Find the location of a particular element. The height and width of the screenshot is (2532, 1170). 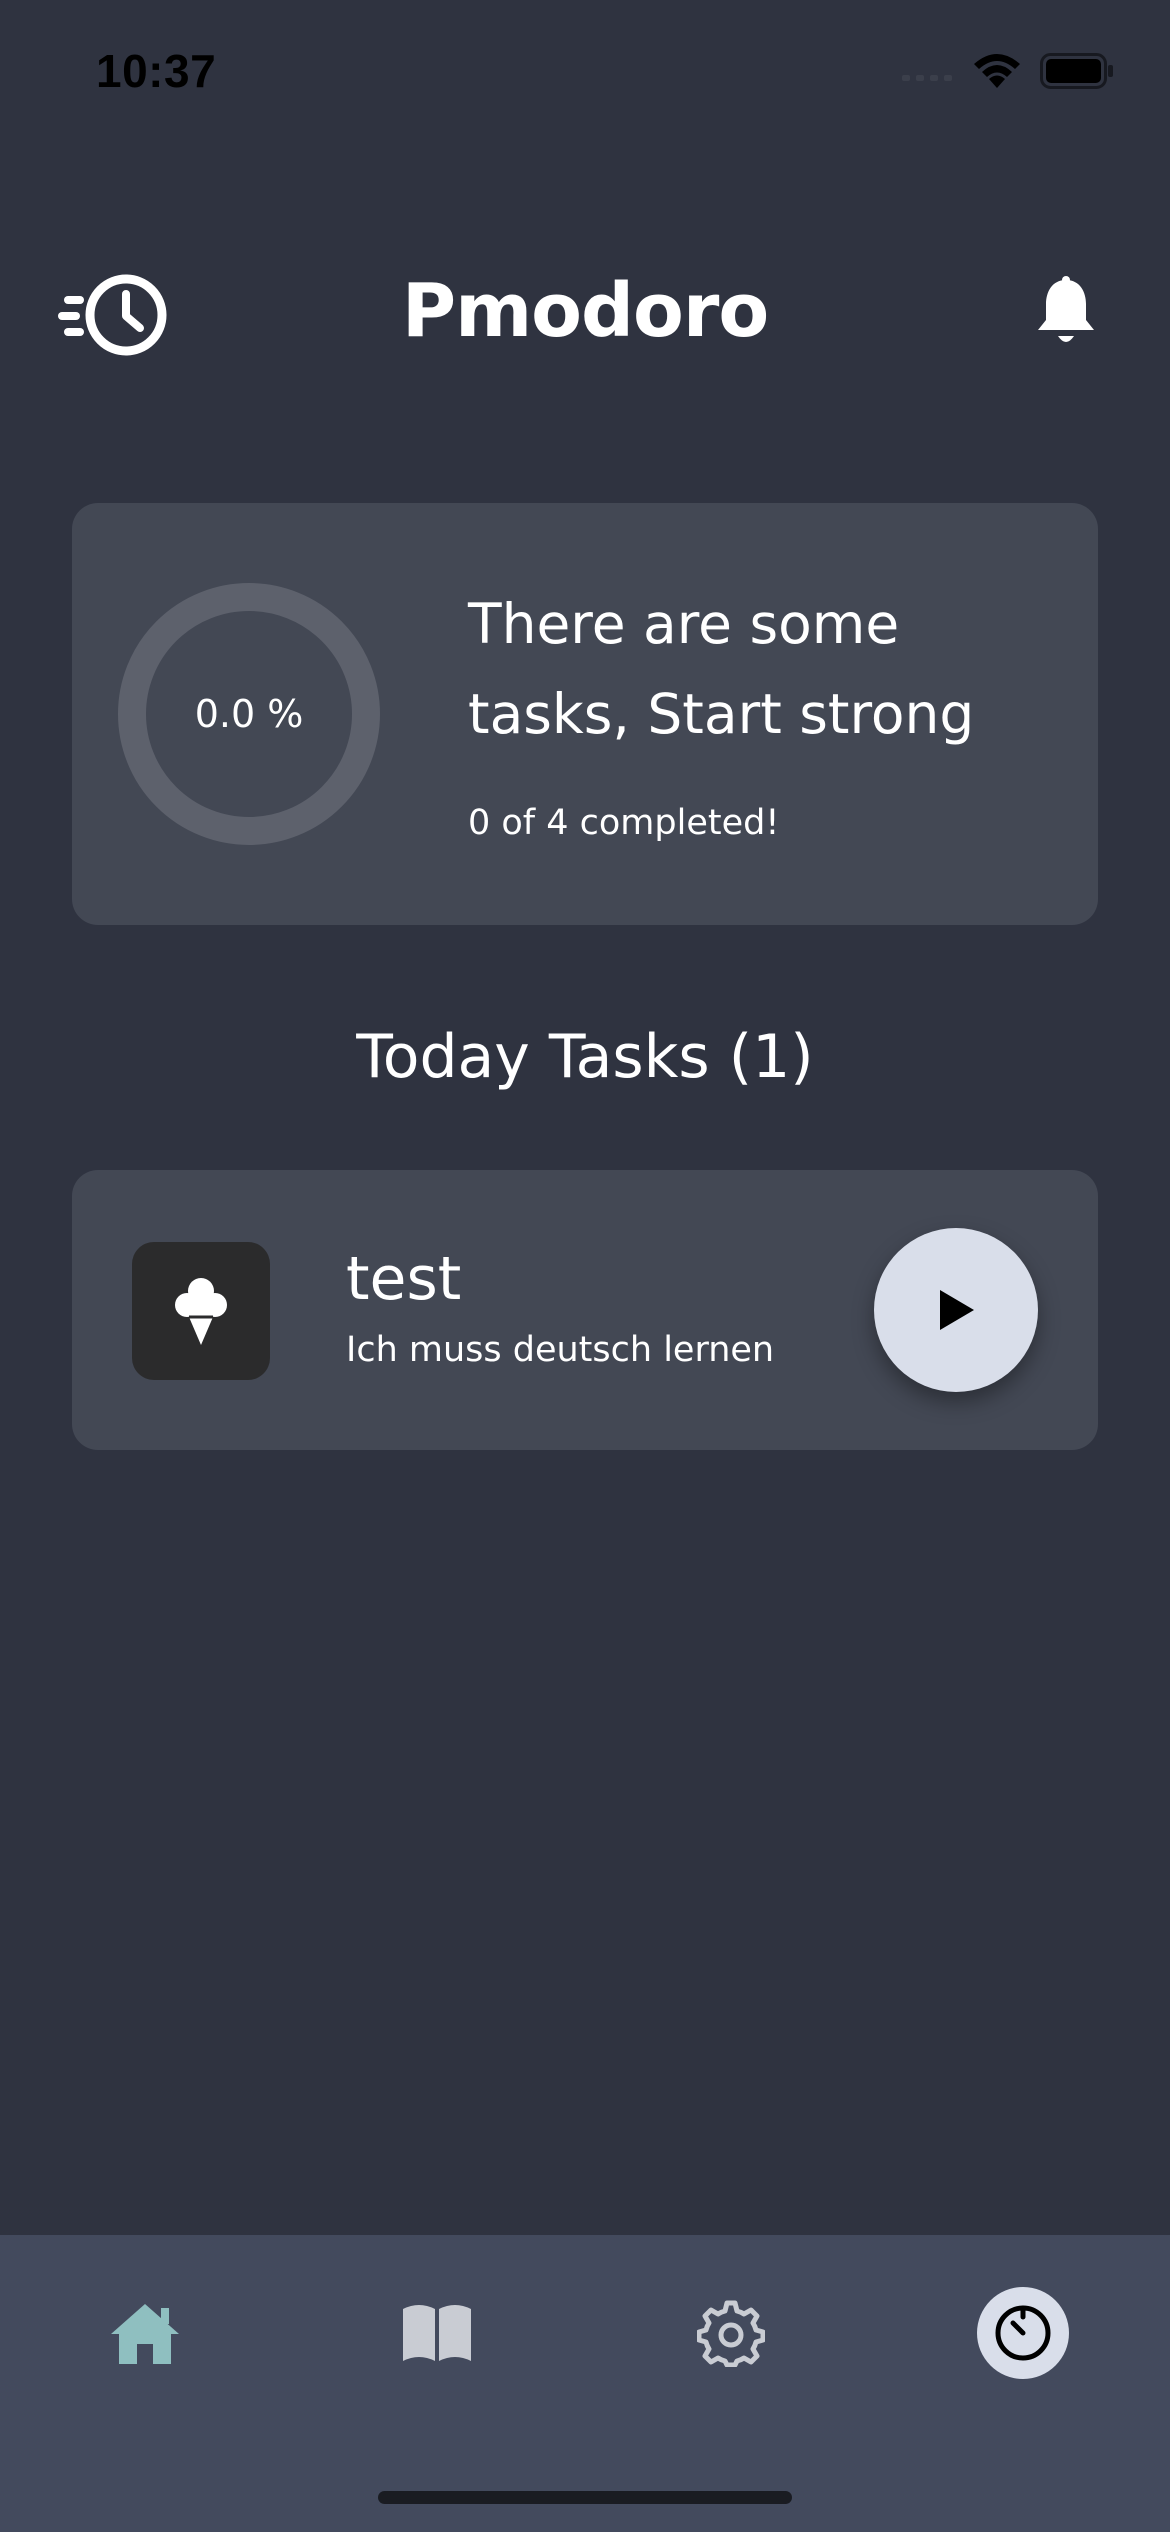

gear-icon is located at coordinates (731, 2333).